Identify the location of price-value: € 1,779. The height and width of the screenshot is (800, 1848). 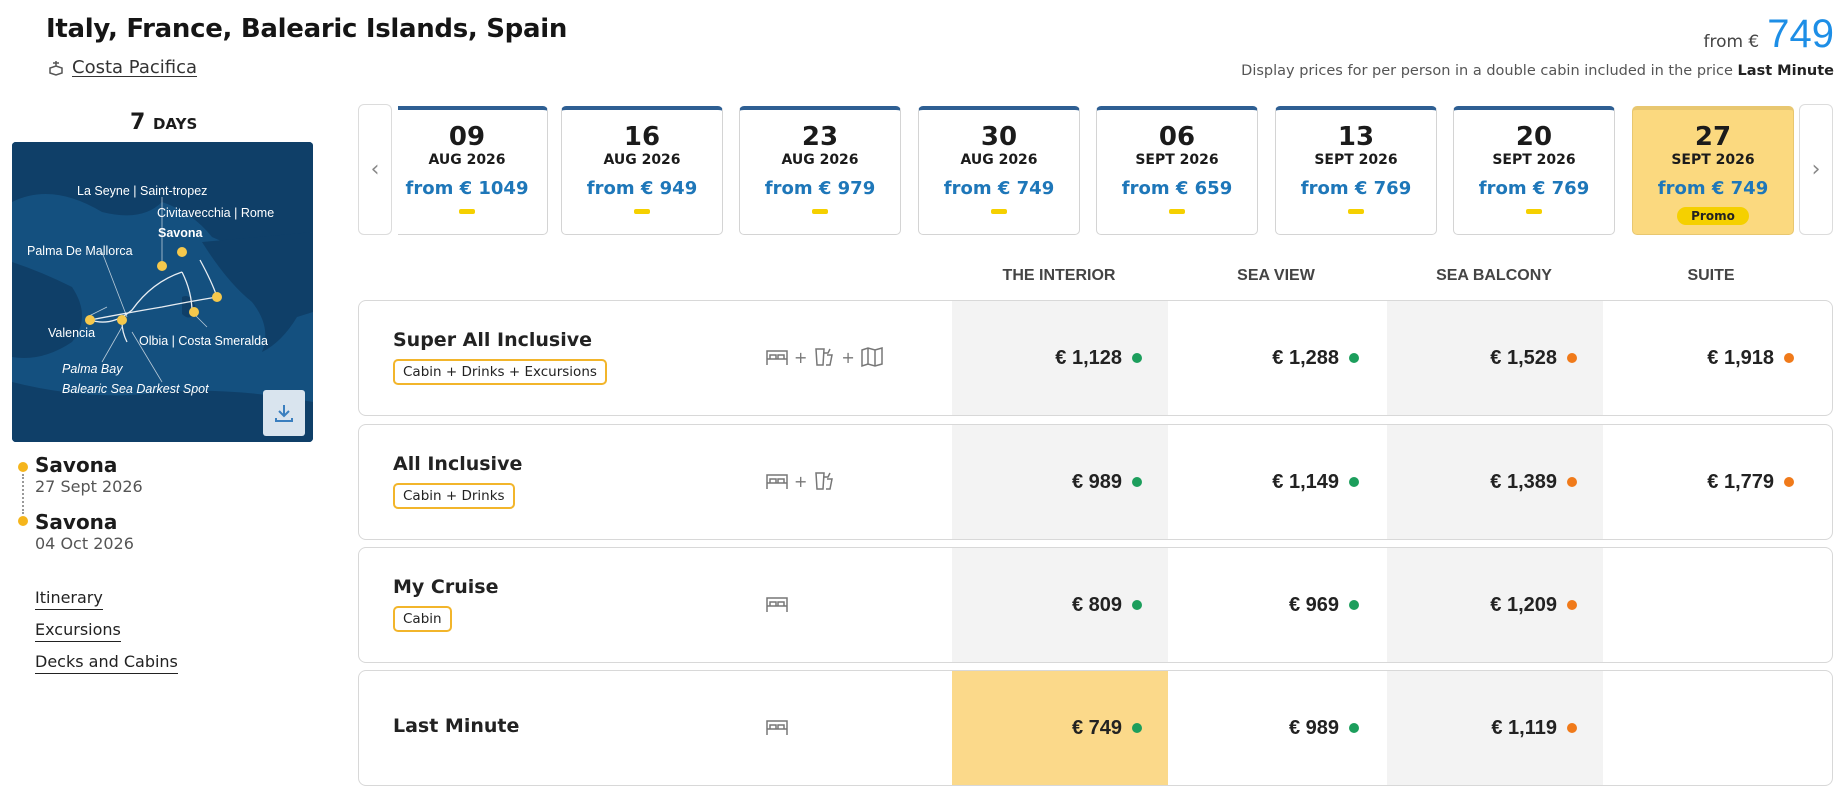
(1740, 481).